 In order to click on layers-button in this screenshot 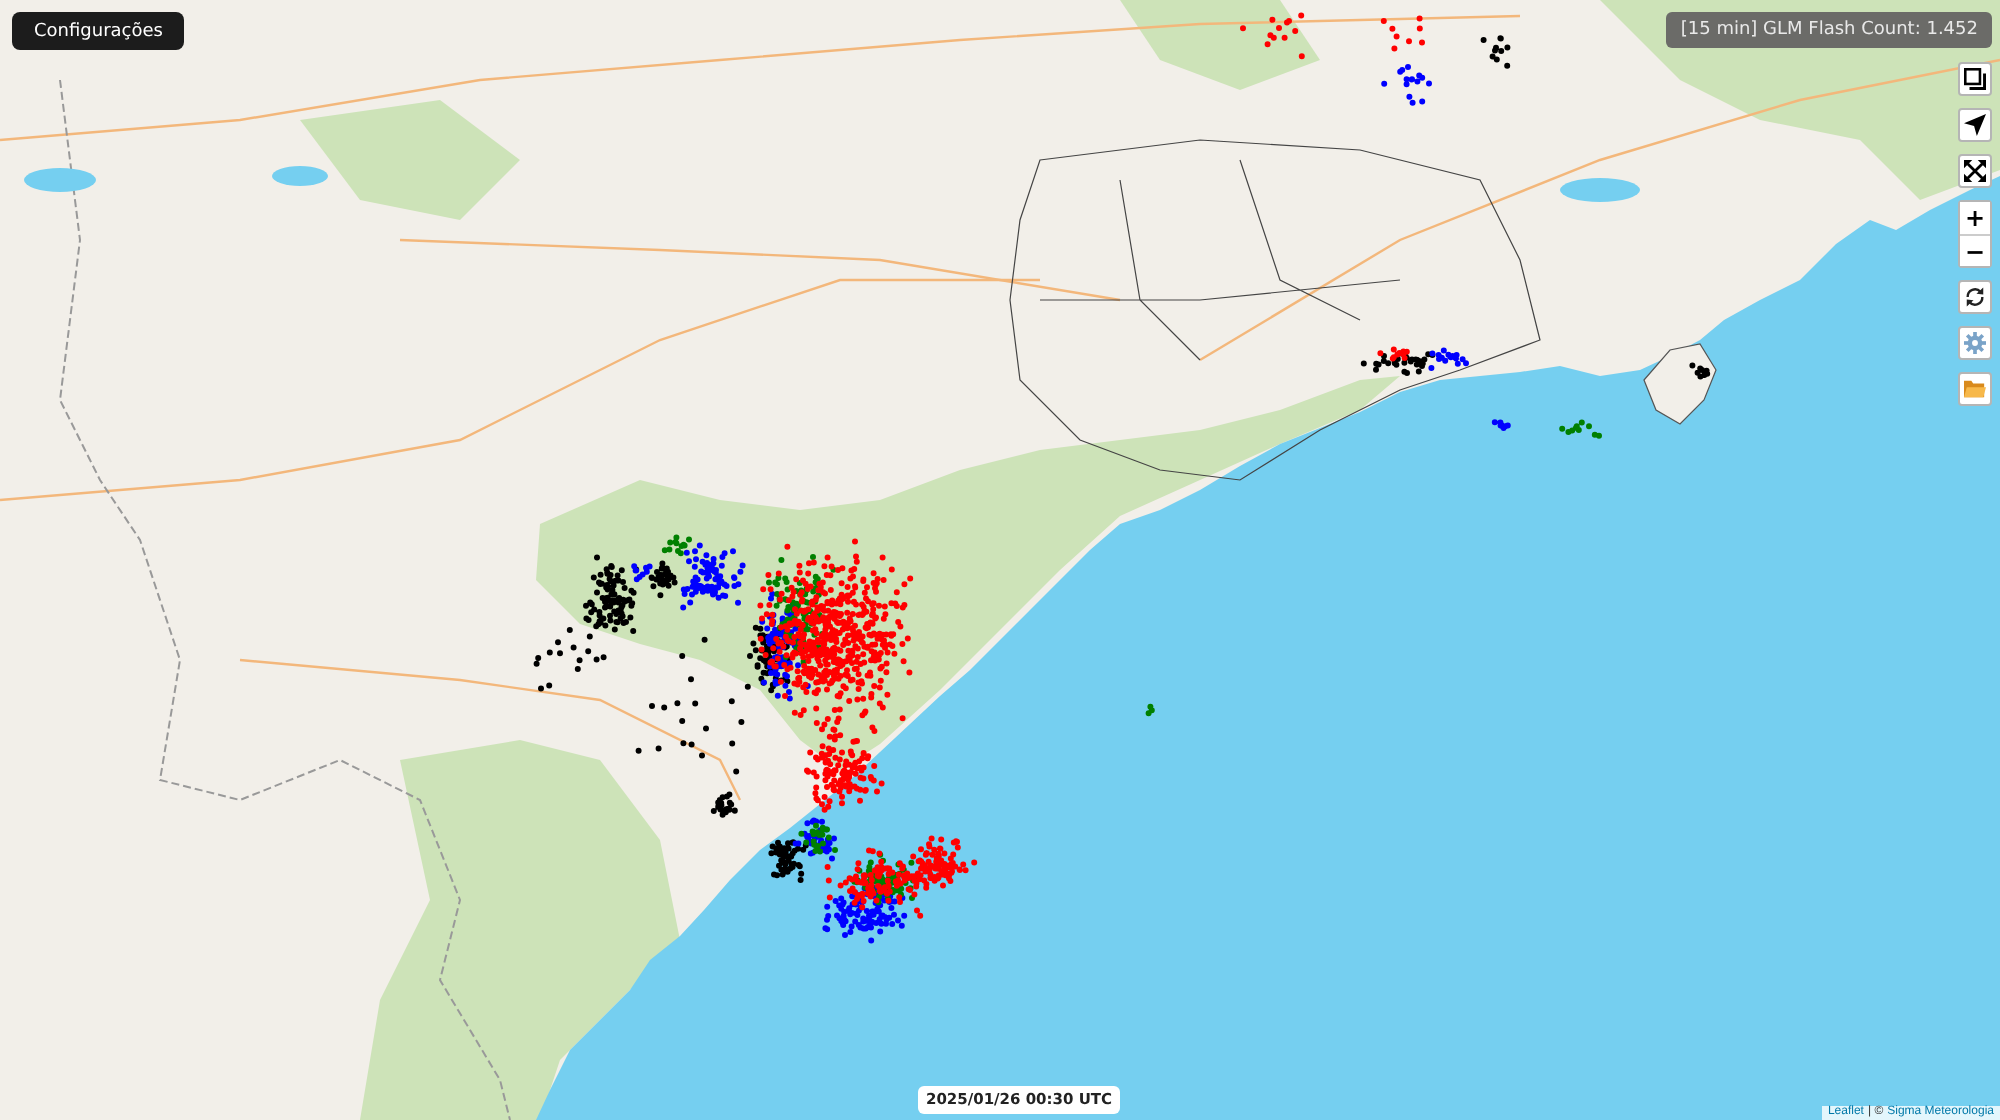, I will do `click(1975, 79)`.